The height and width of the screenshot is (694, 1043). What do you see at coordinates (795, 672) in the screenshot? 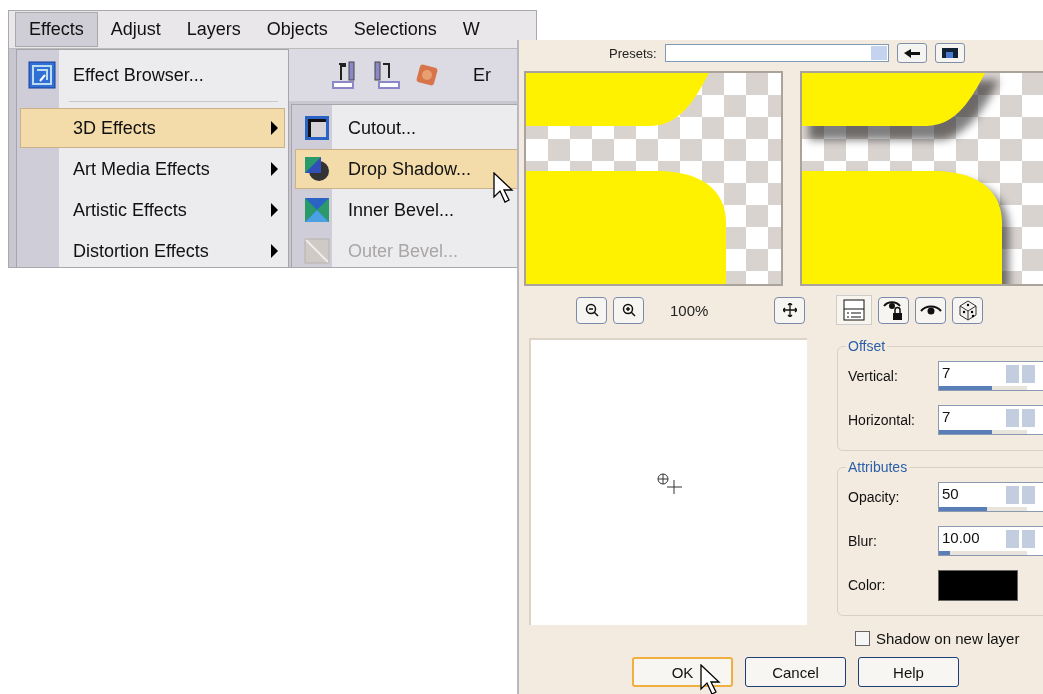
I see `dialog-button: Cancel` at bounding box center [795, 672].